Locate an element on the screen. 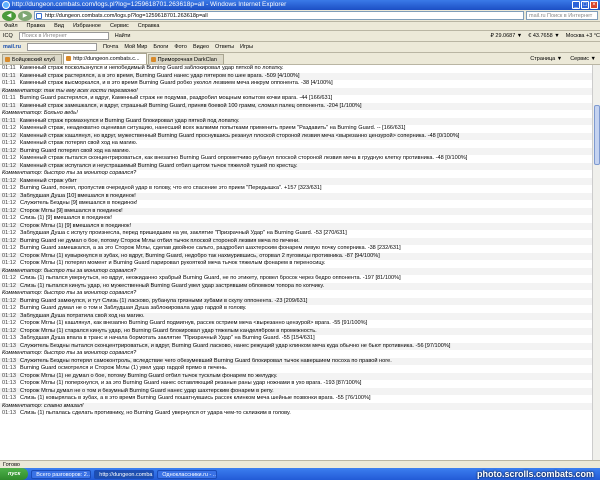 Image resolution: width=600 pixels, height=480 pixels. rate-widget: ₽ 29.0687 ▼ is located at coordinates (506, 36).